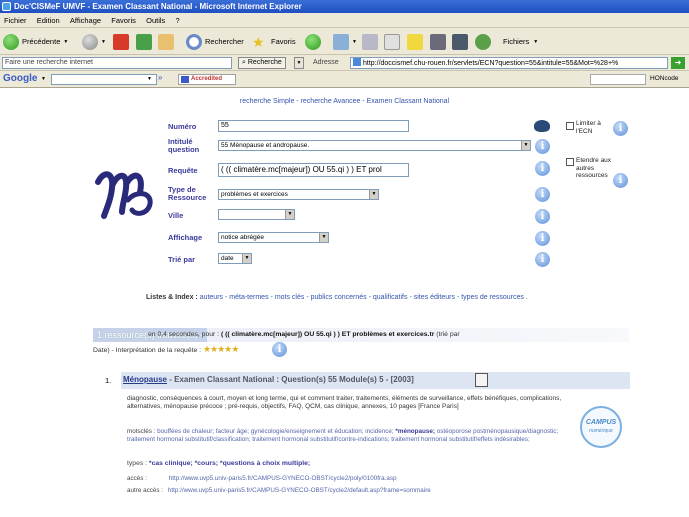 Image resolution: width=689 pixels, height=517 pixels. I want to click on print-button, so click(371, 41).